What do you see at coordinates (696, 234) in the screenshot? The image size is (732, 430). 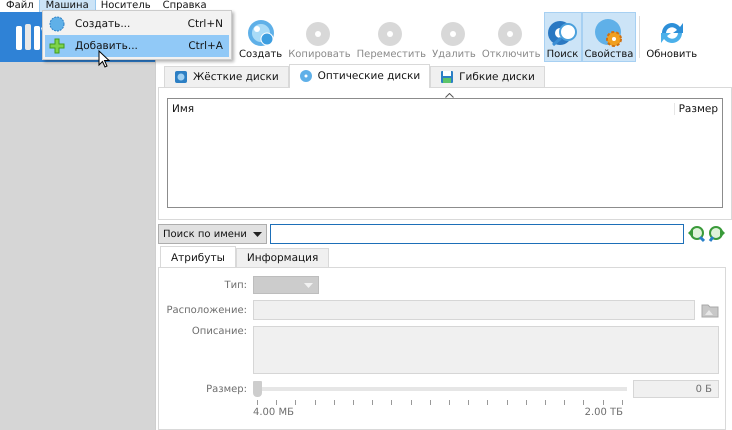 I see `search-previous-icon` at bounding box center [696, 234].